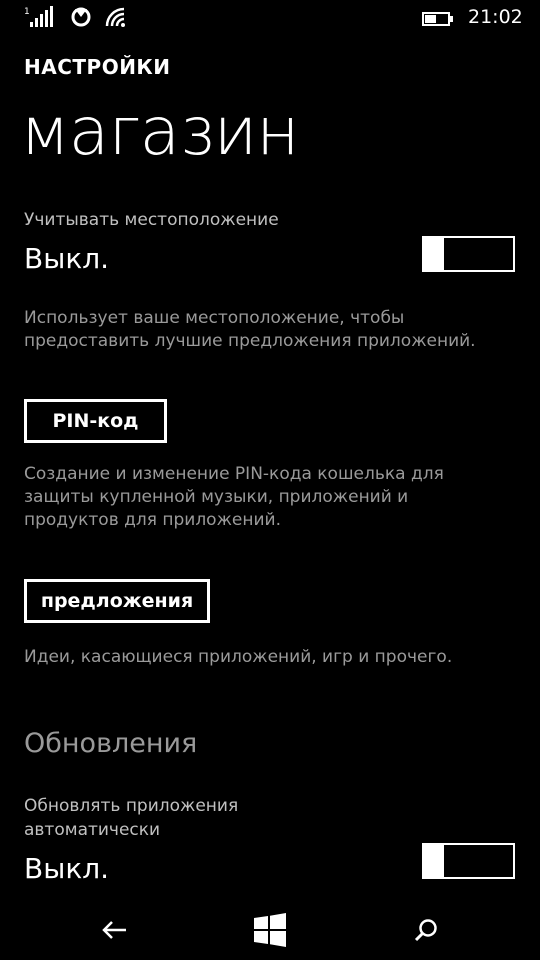 This screenshot has width=540, height=960. Describe the element at coordinates (117, 17) in the screenshot. I see `wifi-icon` at that location.